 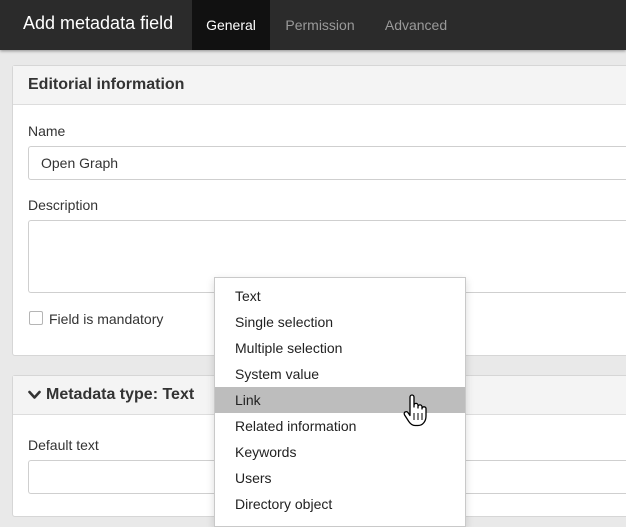 What do you see at coordinates (340, 296) in the screenshot?
I see `option-text: Text` at bounding box center [340, 296].